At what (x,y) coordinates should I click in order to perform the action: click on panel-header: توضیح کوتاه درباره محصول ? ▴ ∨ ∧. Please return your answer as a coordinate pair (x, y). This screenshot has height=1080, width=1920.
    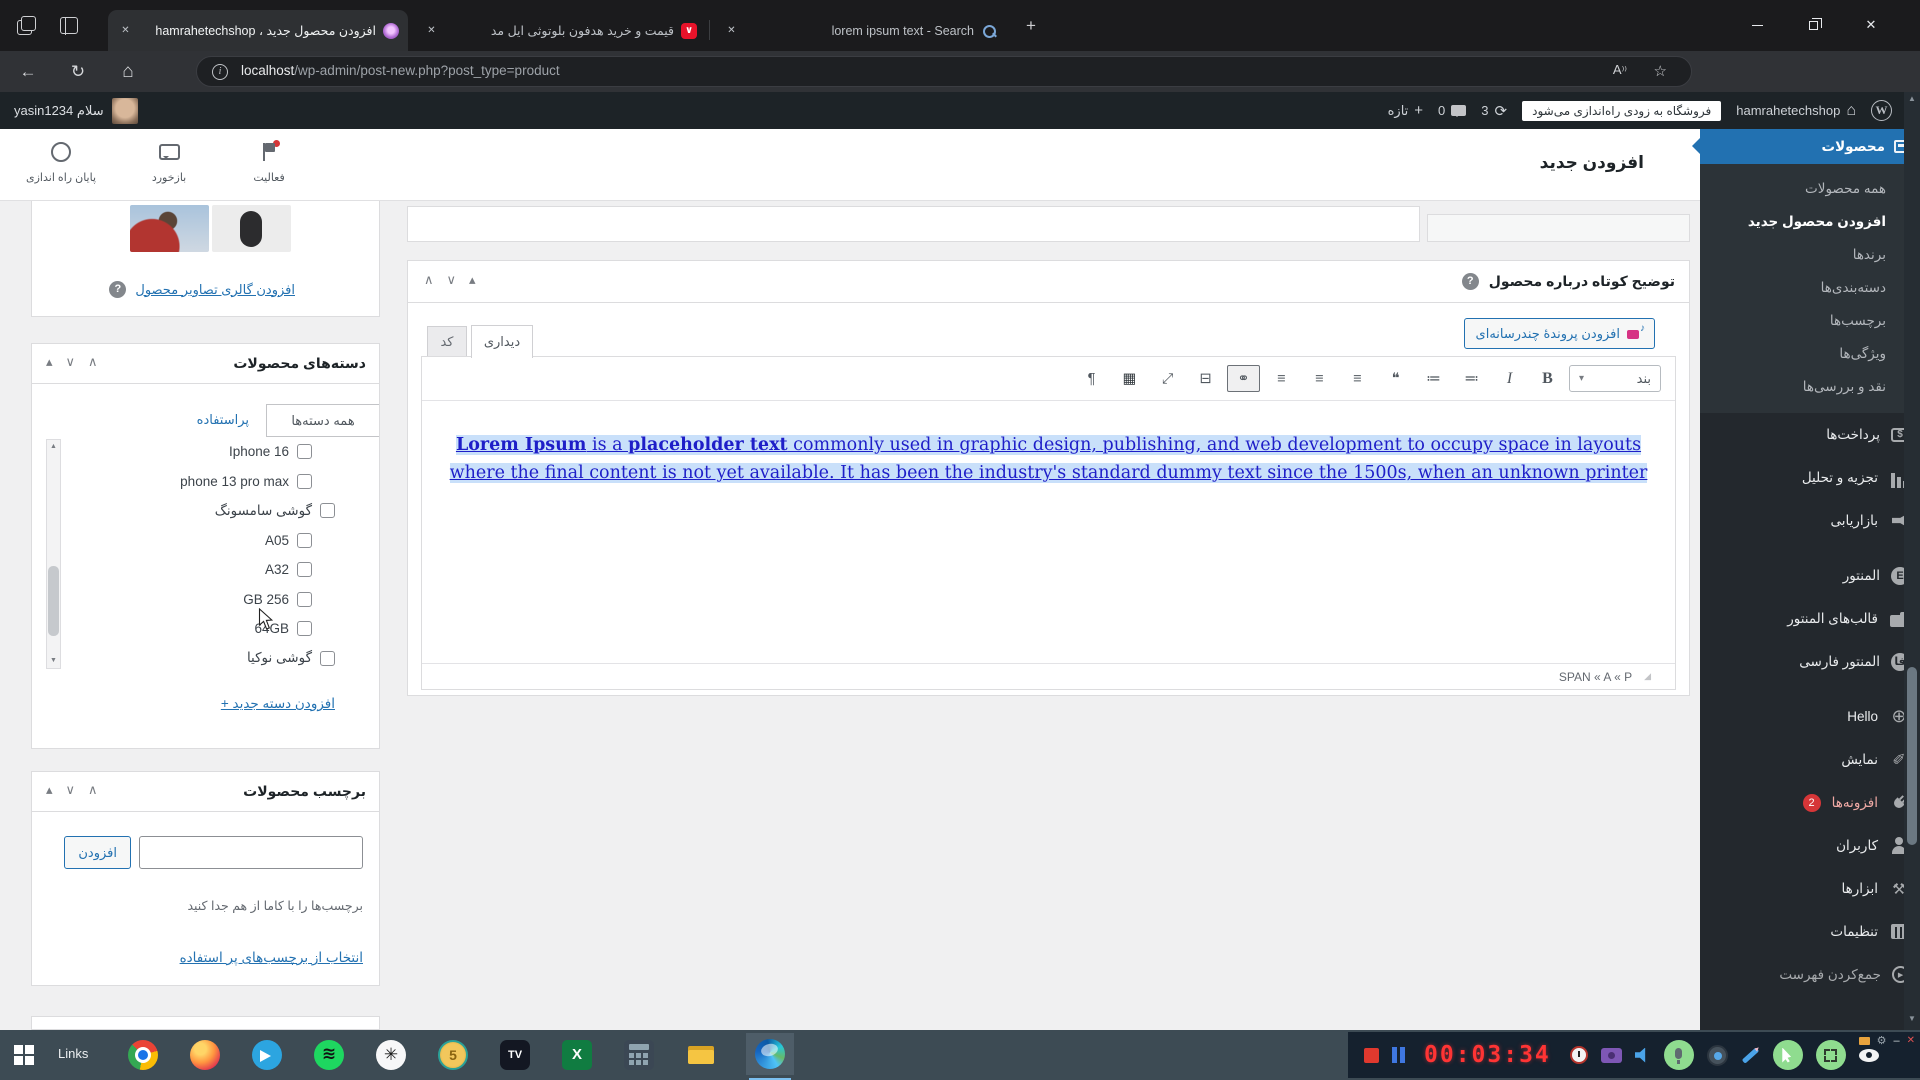
    Looking at the image, I should click on (1048, 282).